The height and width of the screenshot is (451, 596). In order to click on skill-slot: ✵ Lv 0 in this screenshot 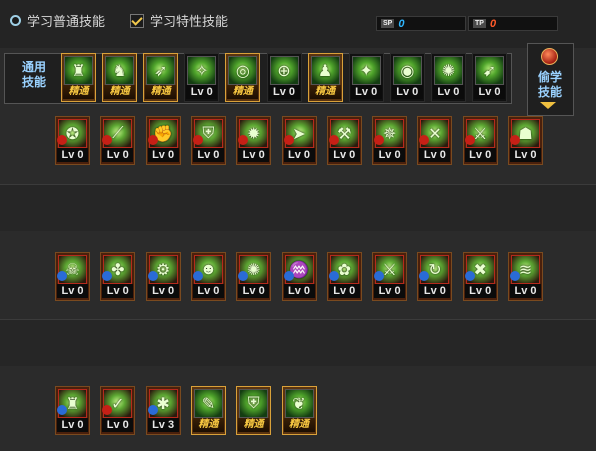, I will do `click(390, 140)`.